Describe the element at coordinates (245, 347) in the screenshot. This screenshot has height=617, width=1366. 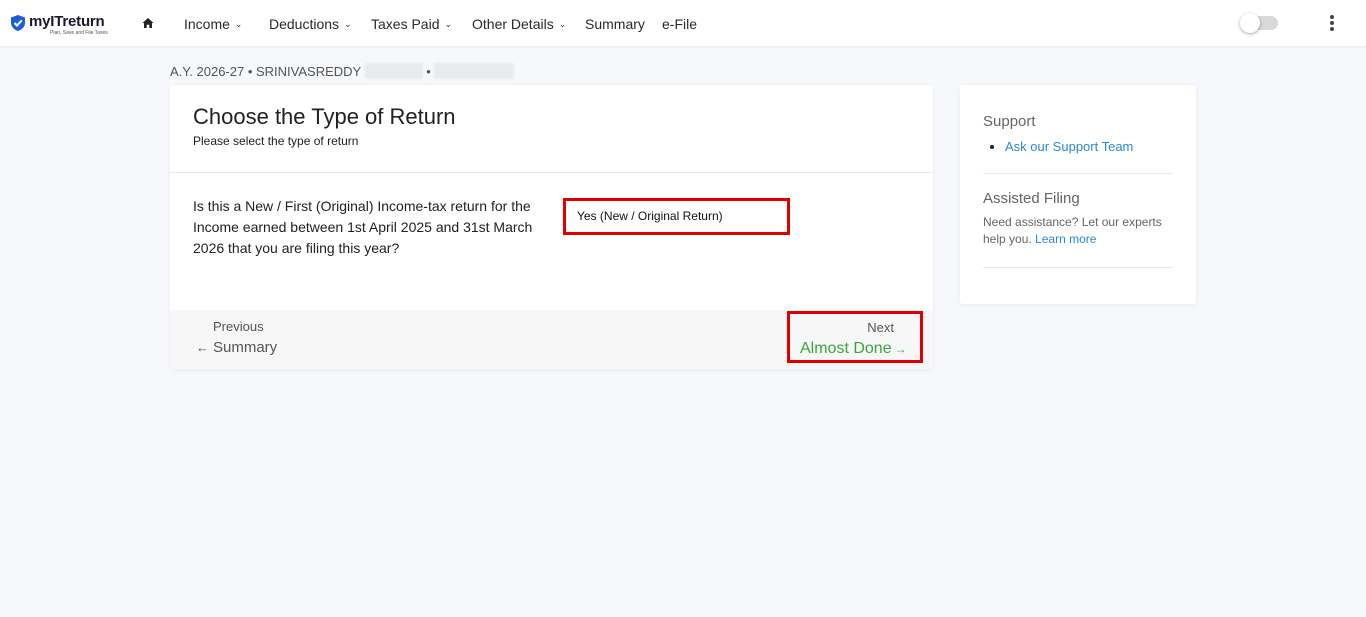
I see `previous-target: Summary` at that location.